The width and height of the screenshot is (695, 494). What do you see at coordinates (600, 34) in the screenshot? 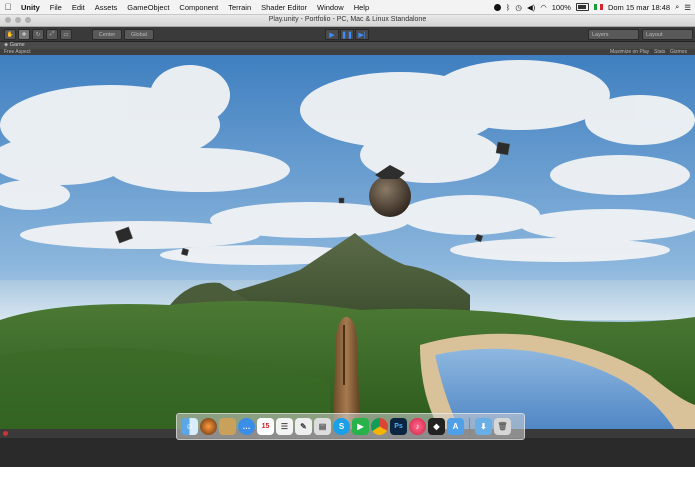
I see `layers-label: Layers` at bounding box center [600, 34].